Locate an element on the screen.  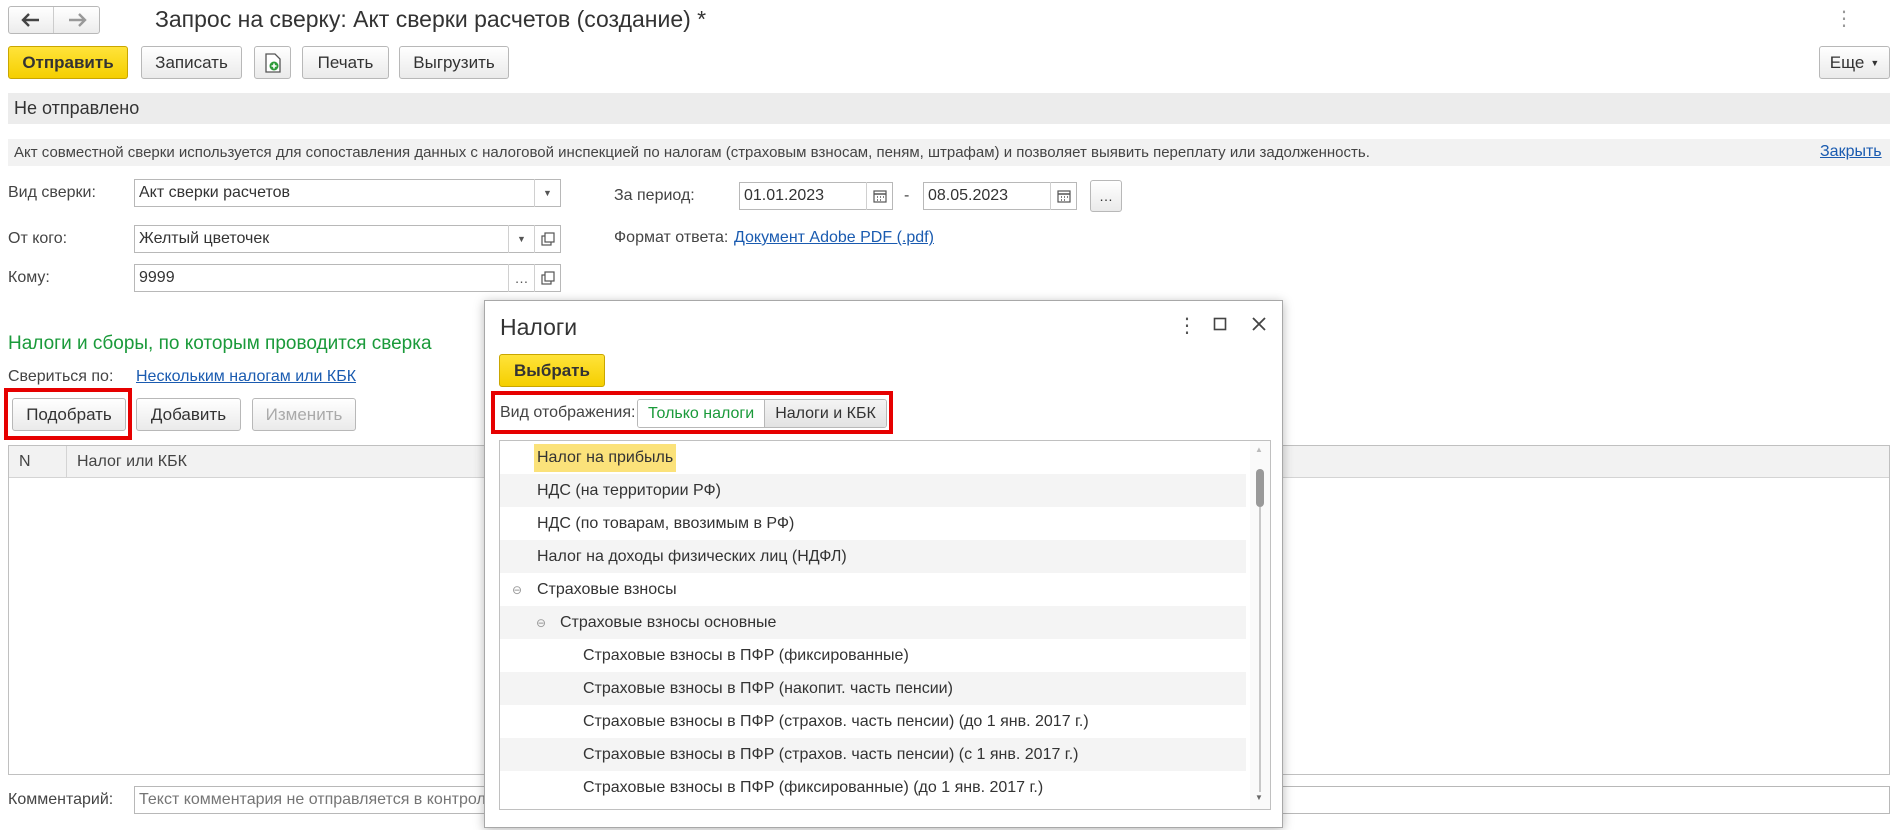
tree-item-label: Страховые взносы основные is located at coordinates (668, 622).